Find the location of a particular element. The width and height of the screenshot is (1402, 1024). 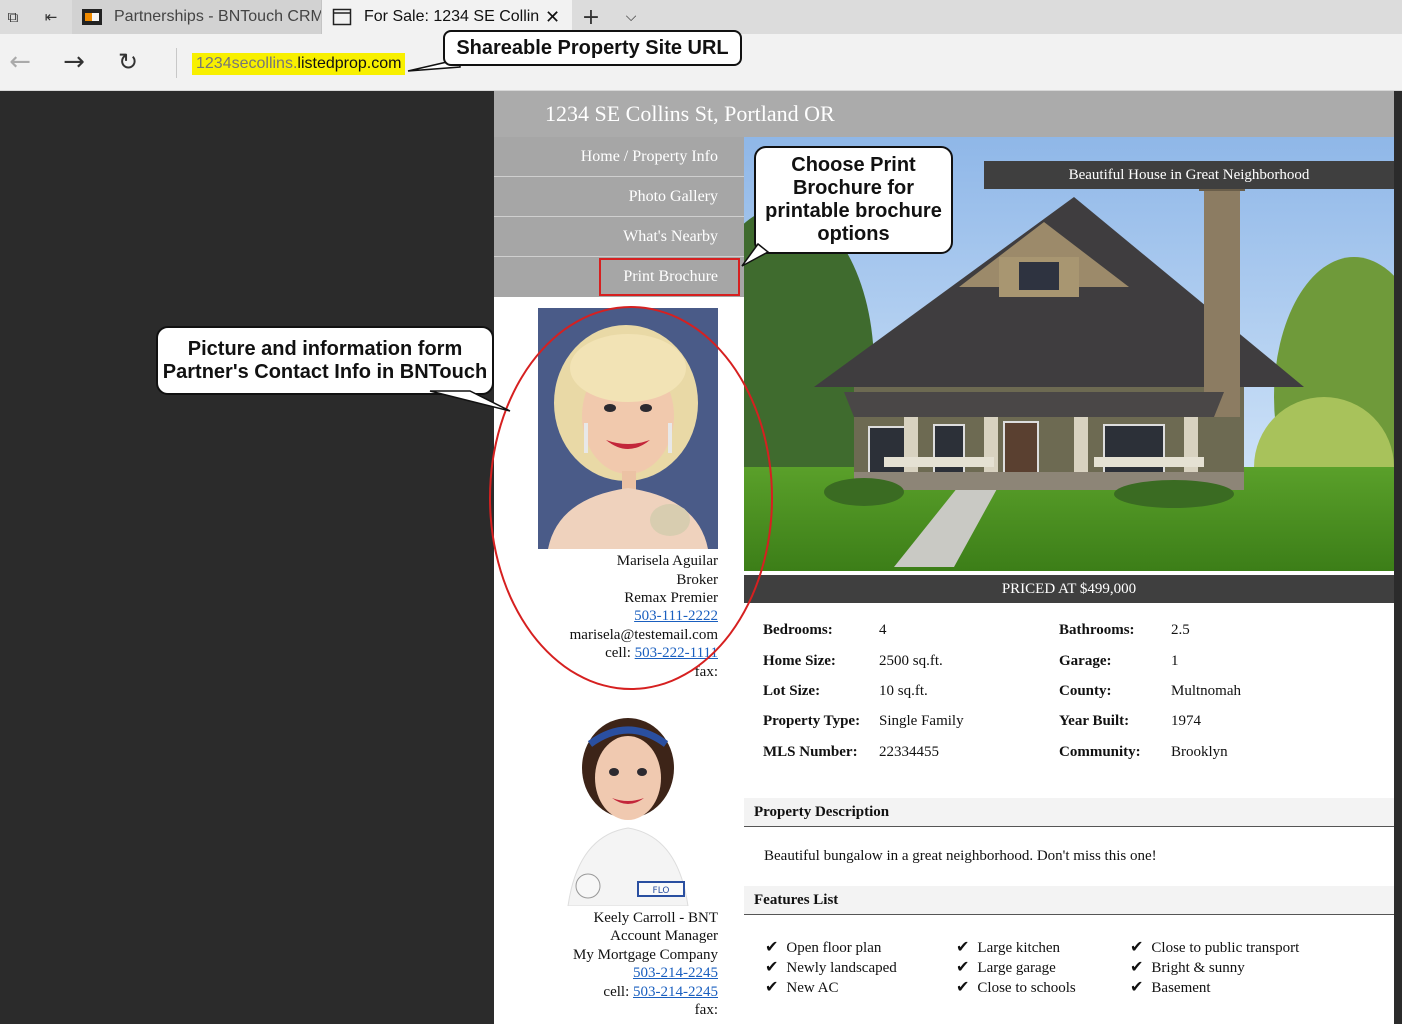

print-brochure-highlight is located at coordinates (669, 277).